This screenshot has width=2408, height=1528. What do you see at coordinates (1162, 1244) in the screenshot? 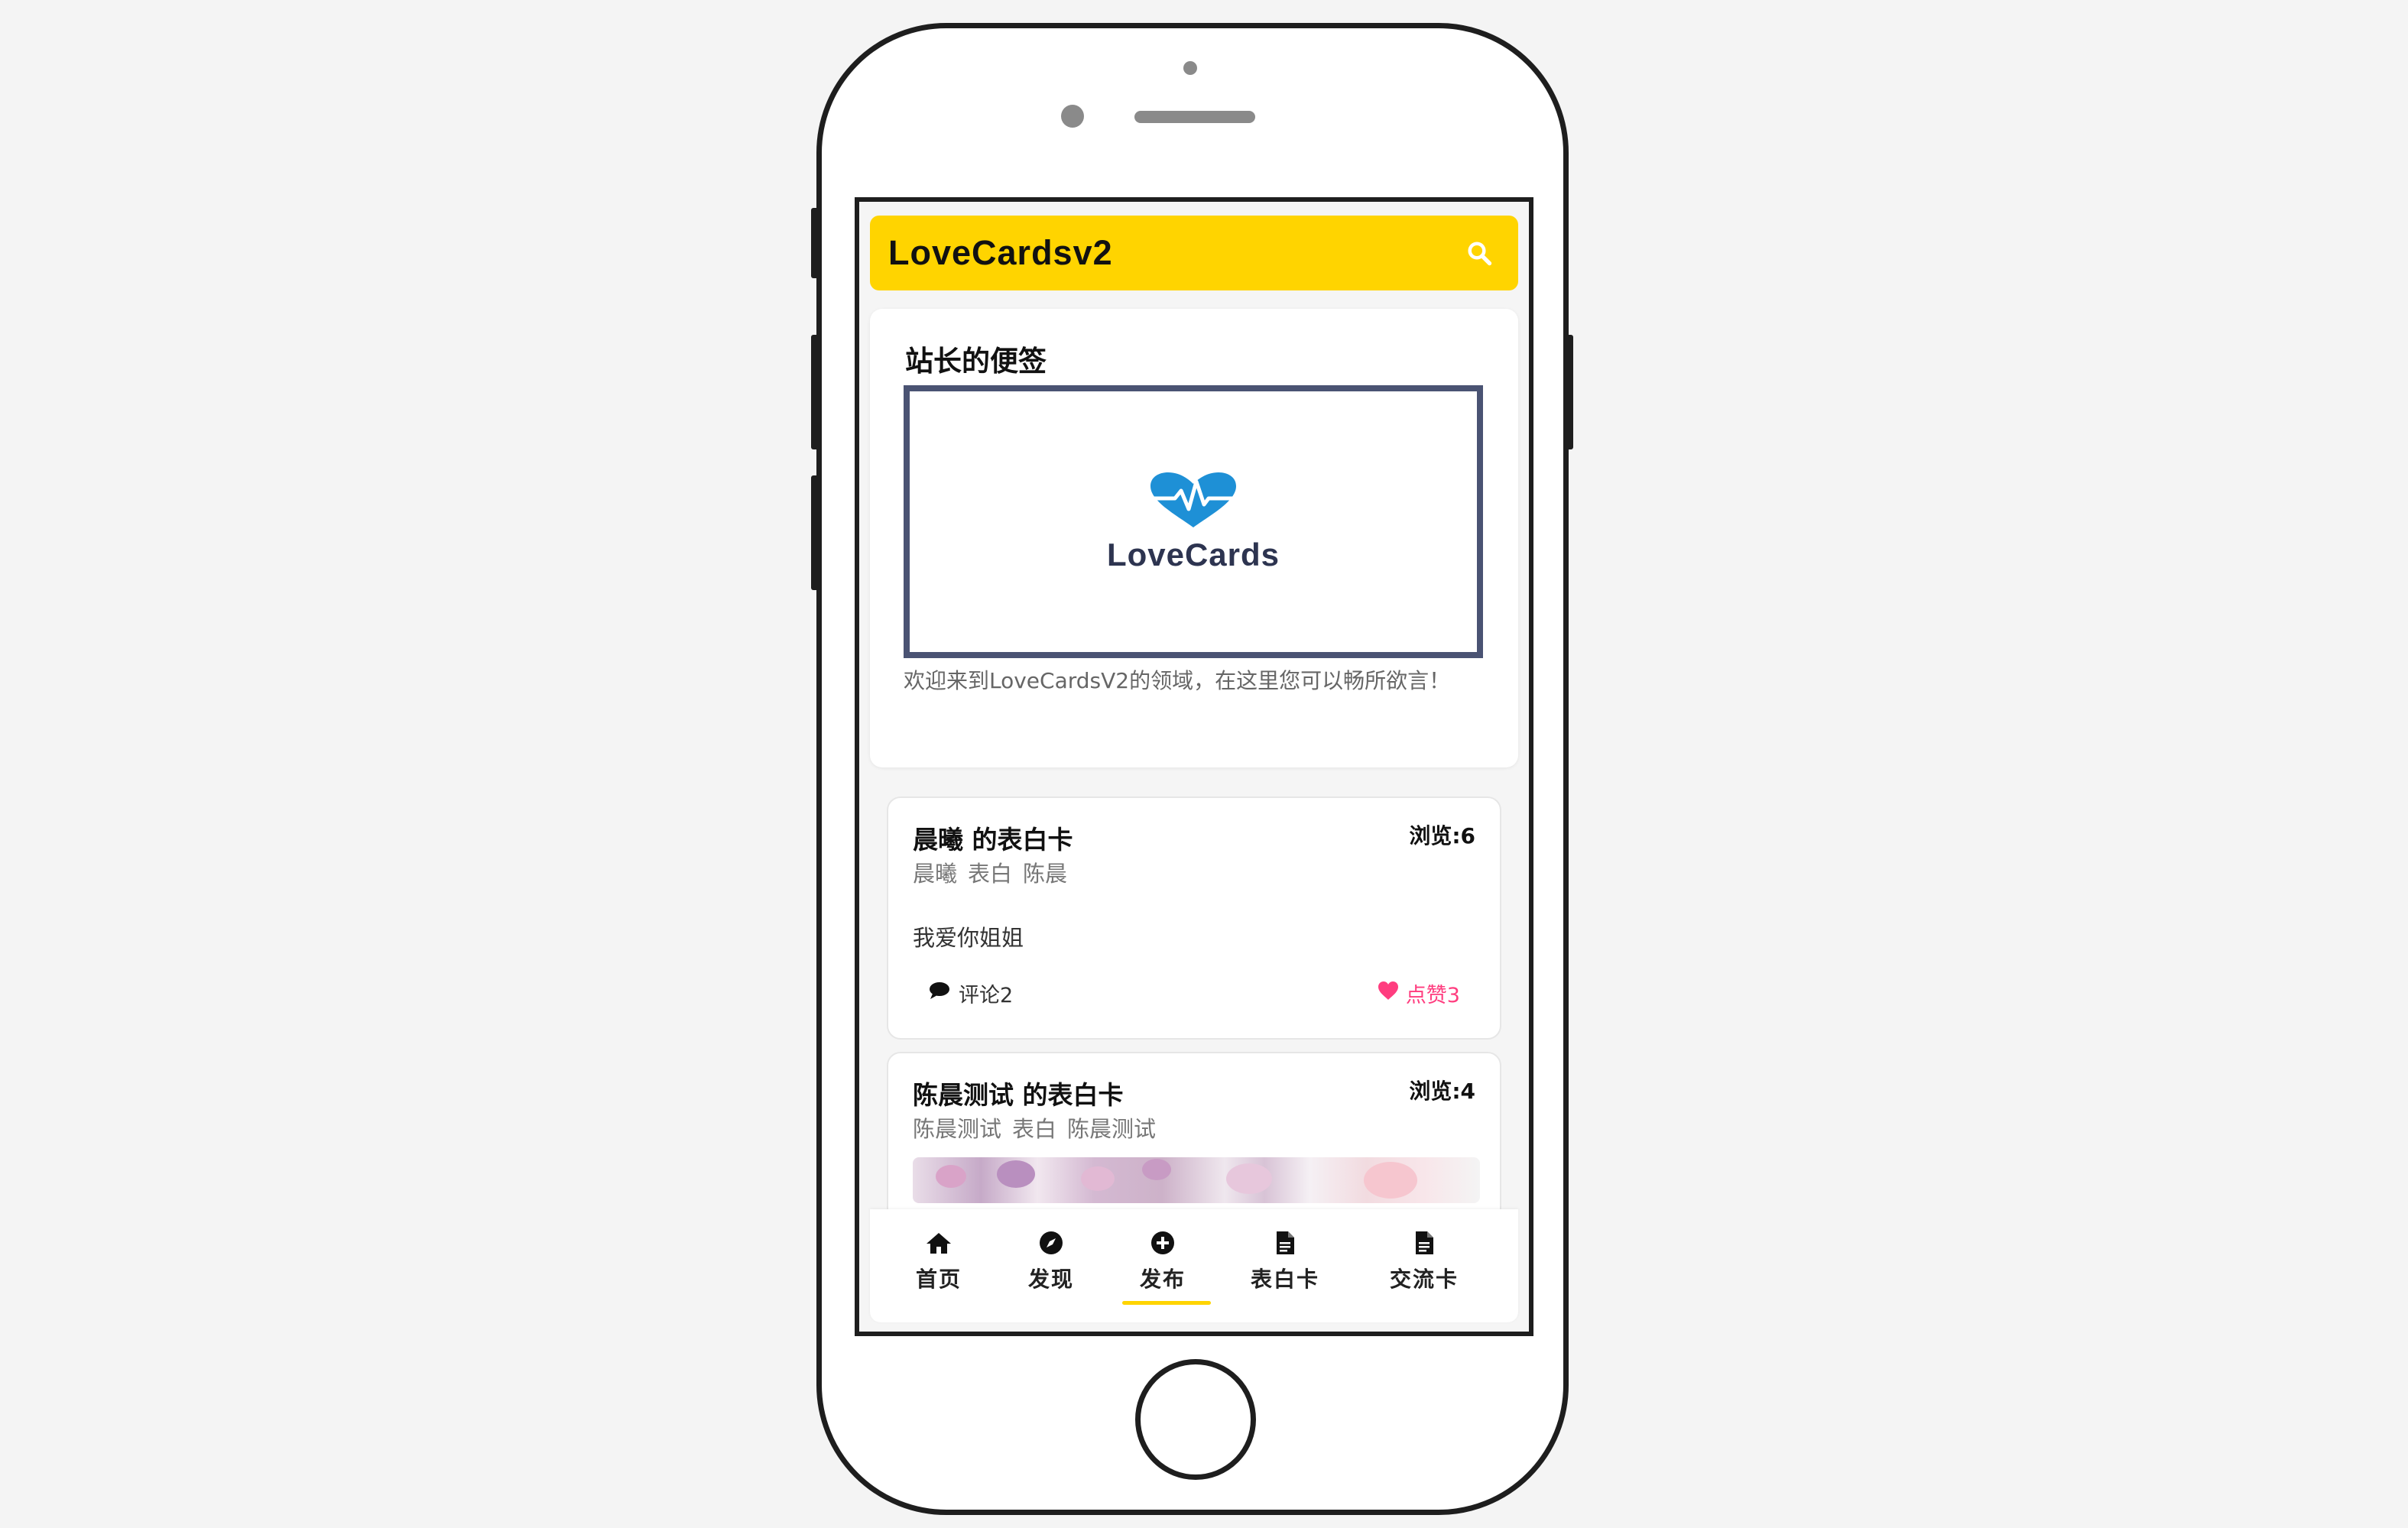
I see `plus-circle-icon` at bounding box center [1162, 1244].